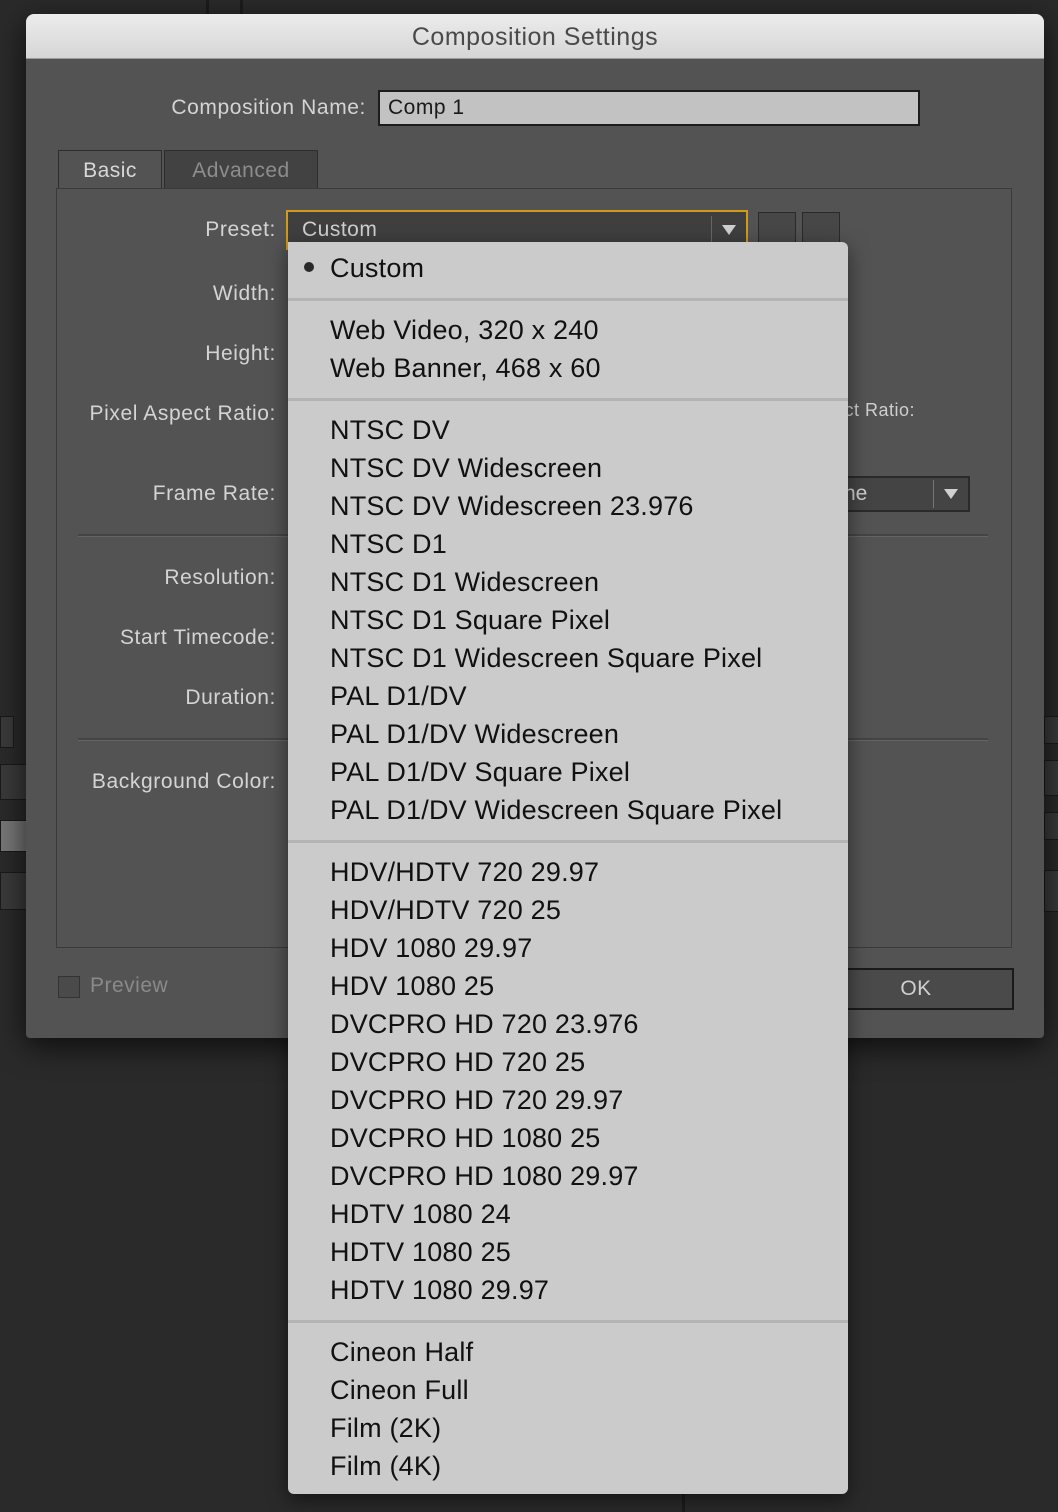 The image size is (1058, 1512). What do you see at coordinates (340, 229) in the screenshot?
I see `preset-value: Custom` at bounding box center [340, 229].